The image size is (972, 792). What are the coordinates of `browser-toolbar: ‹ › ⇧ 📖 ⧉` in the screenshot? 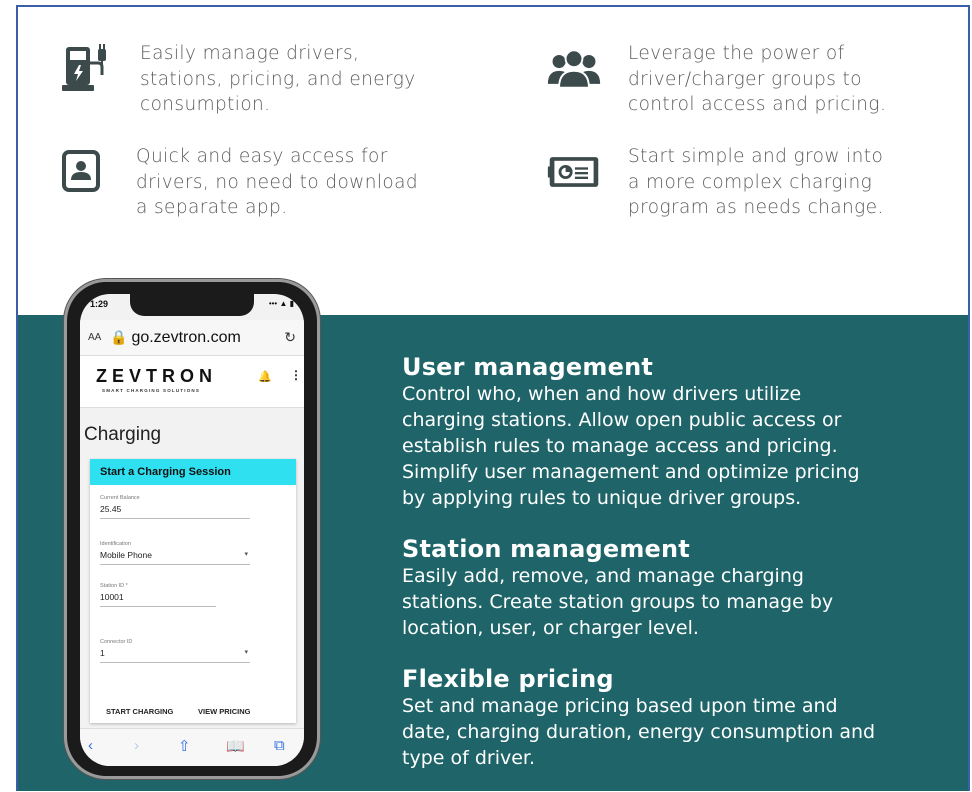 It's located at (192, 747).